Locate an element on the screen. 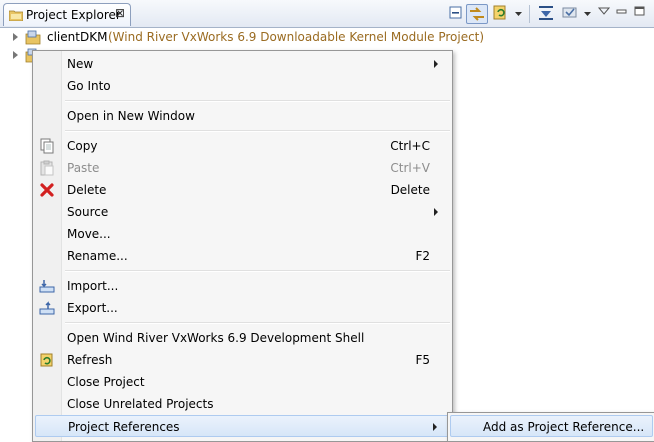 The image size is (654, 442). link-with-editor-icon is located at coordinates (477, 14).